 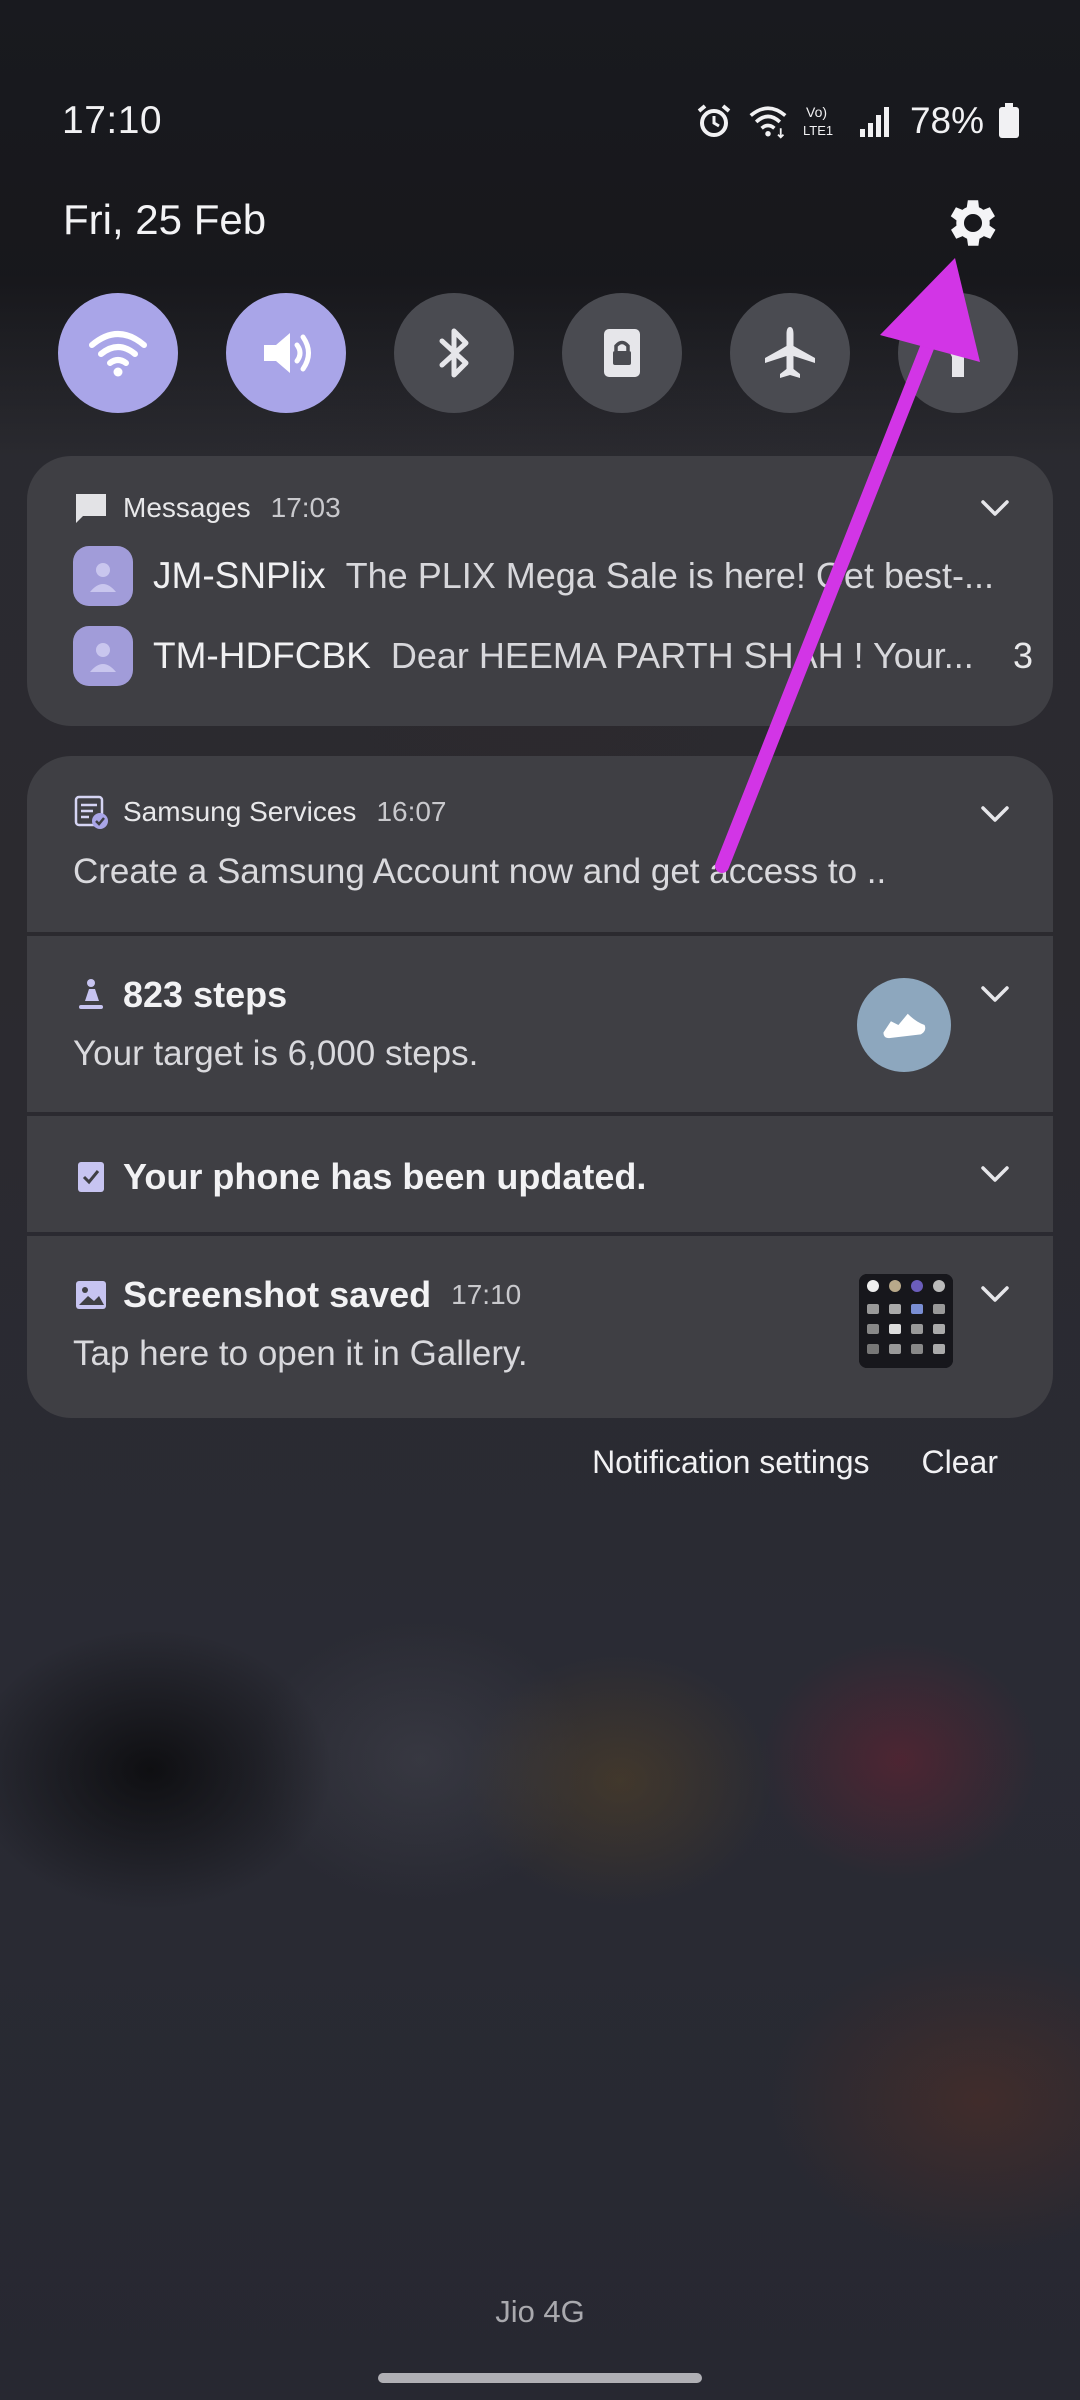 What do you see at coordinates (187, 507) in the screenshot?
I see `app-name: Messages` at bounding box center [187, 507].